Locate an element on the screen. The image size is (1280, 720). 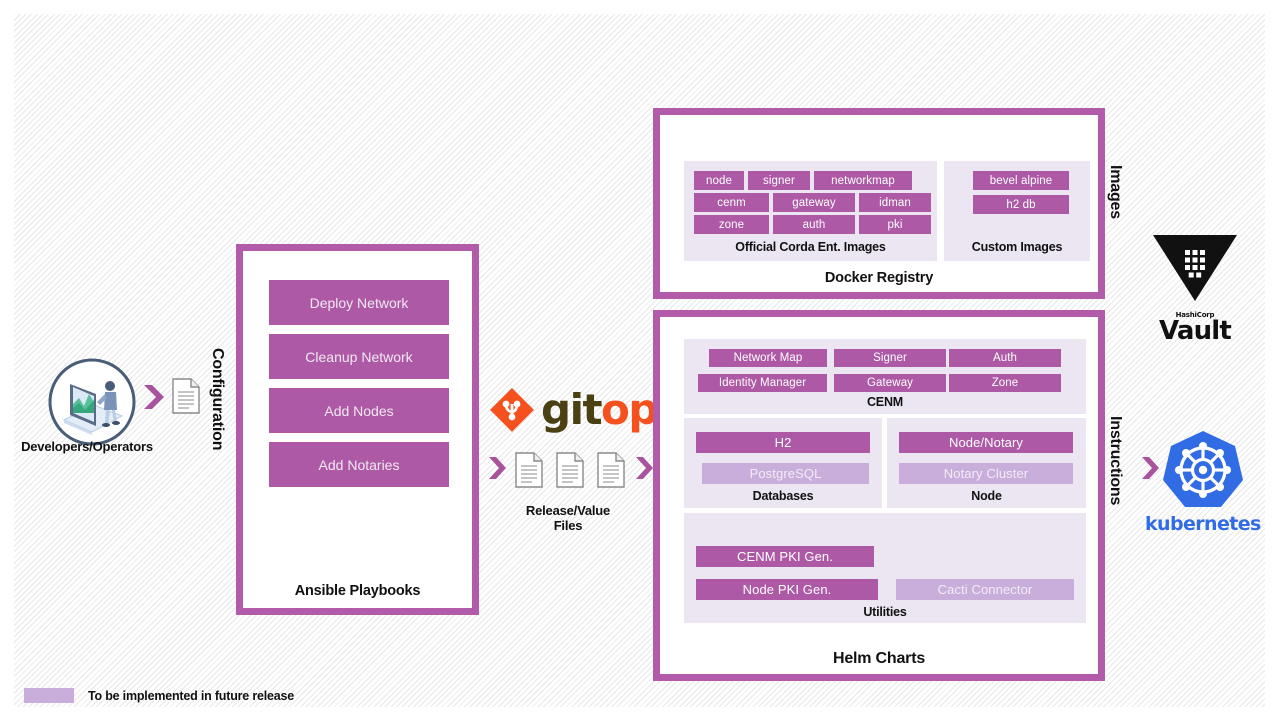
databases-group-title: Databases is located at coordinates (783, 496).